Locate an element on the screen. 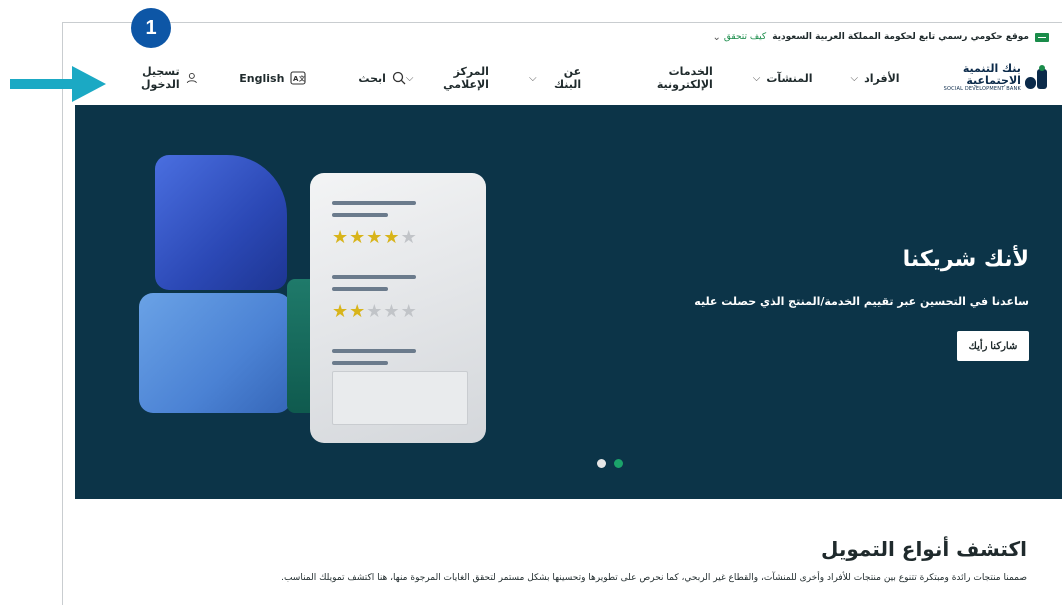  financing-title: اكتشف أنواع التمويل is located at coordinates (923, 549).